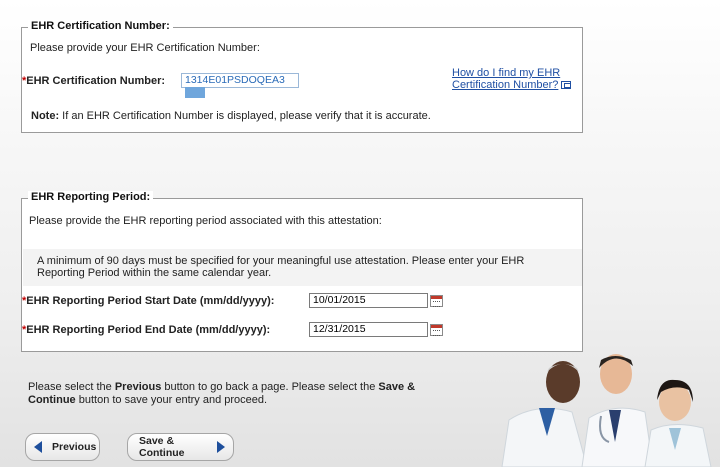 The height and width of the screenshot is (467, 720). Describe the element at coordinates (71, 387) in the screenshot. I see `instr-part1: Please select the` at that location.